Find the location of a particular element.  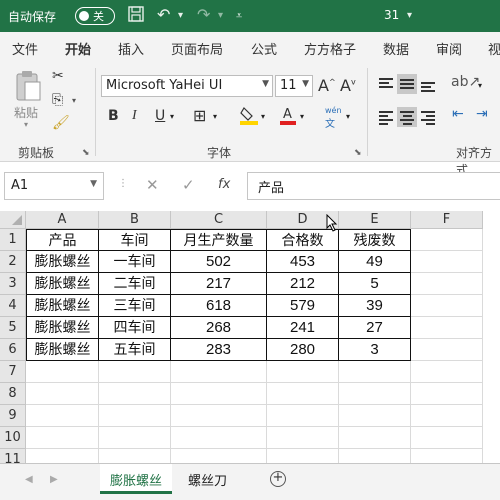

row-header: 5 is located at coordinates (13, 328).